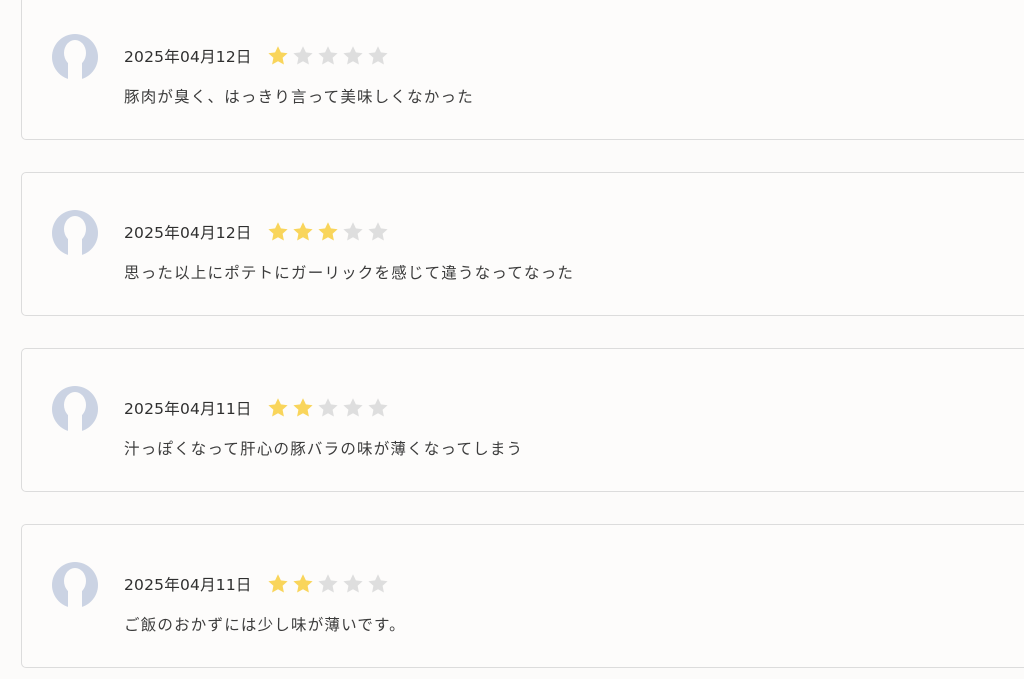 This screenshot has width=1024, height=679. What do you see at coordinates (324, 449) in the screenshot?
I see `review-comment: 汁っぽくなって肝心の豚バラの味が薄くなってしまう` at bounding box center [324, 449].